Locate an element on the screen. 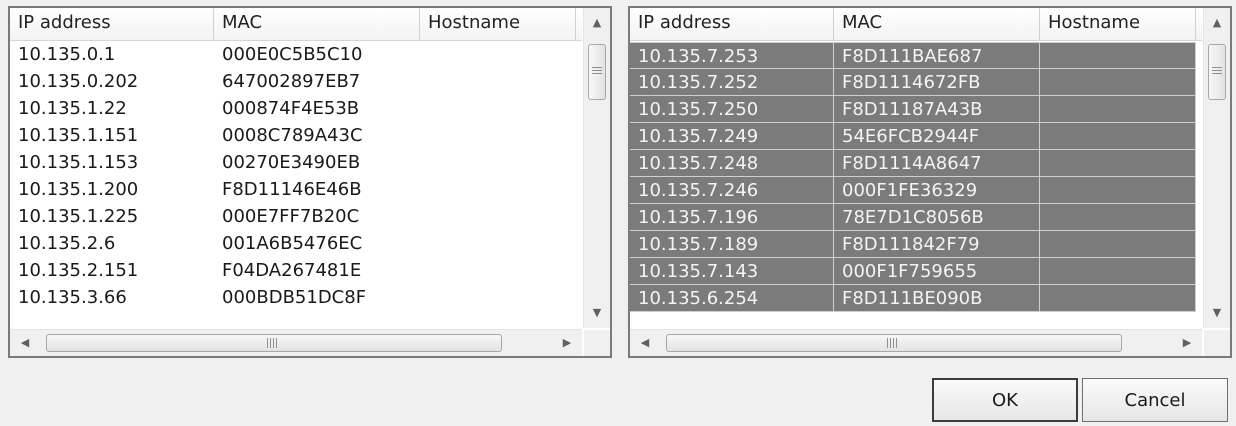 Image resolution: width=1236 pixels, height=426 pixels. ip-cell: 10.135.7.196 is located at coordinates (732, 217).